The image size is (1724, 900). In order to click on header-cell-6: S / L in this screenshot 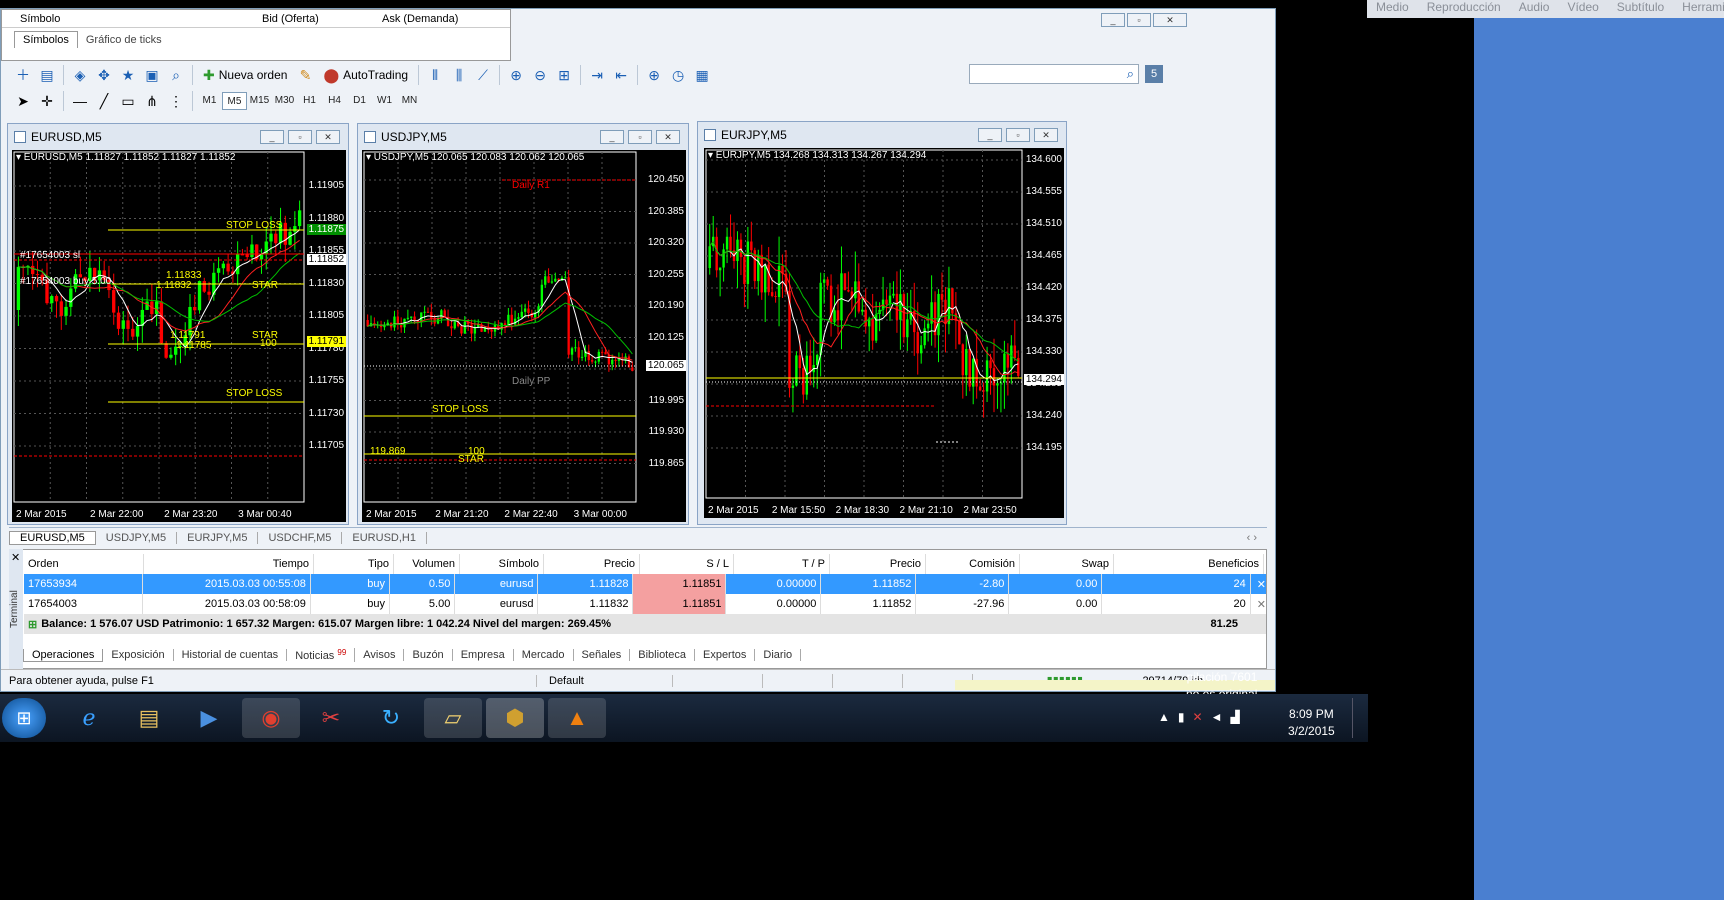, I will do `click(687, 564)`.